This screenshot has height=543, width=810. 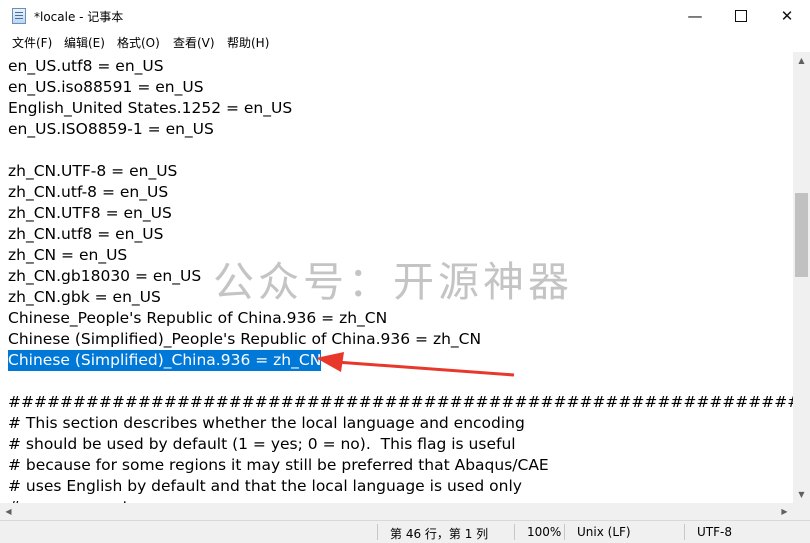 What do you see at coordinates (439, 534) in the screenshot?
I see `cursor-position: 第 46 行，第 1 列` at bounding box center [439, 534].